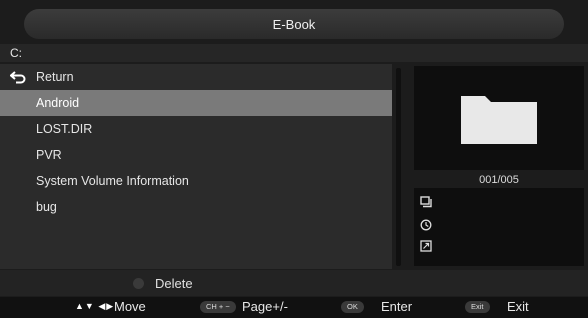  I want to click on file-item-system-volume-information: System Volume Information, so click(196, 181).